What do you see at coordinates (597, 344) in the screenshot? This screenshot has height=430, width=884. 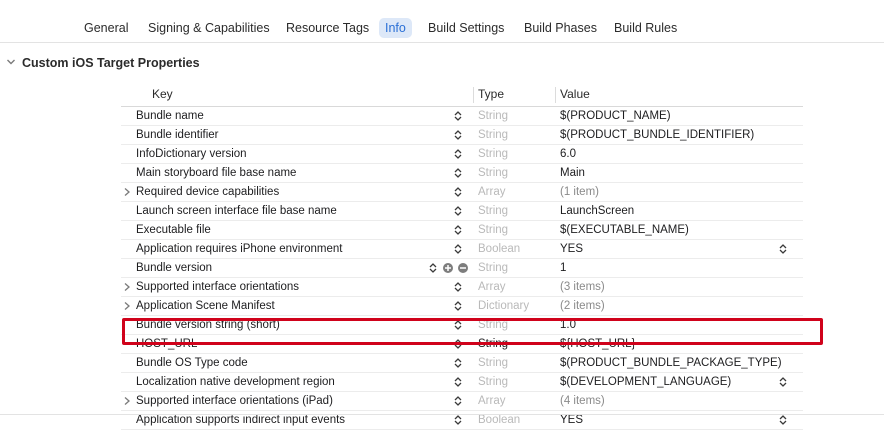 I see `row-value: ${HOST_URL}` at bounding box center [597, 344].